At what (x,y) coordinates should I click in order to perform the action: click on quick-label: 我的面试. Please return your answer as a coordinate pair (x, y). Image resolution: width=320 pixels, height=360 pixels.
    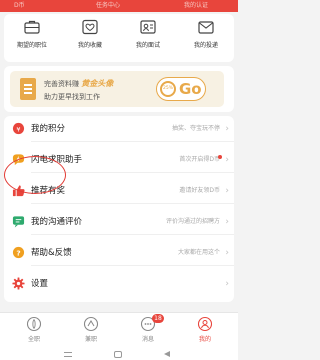
    Looking at the image, I should click on (147, 45).